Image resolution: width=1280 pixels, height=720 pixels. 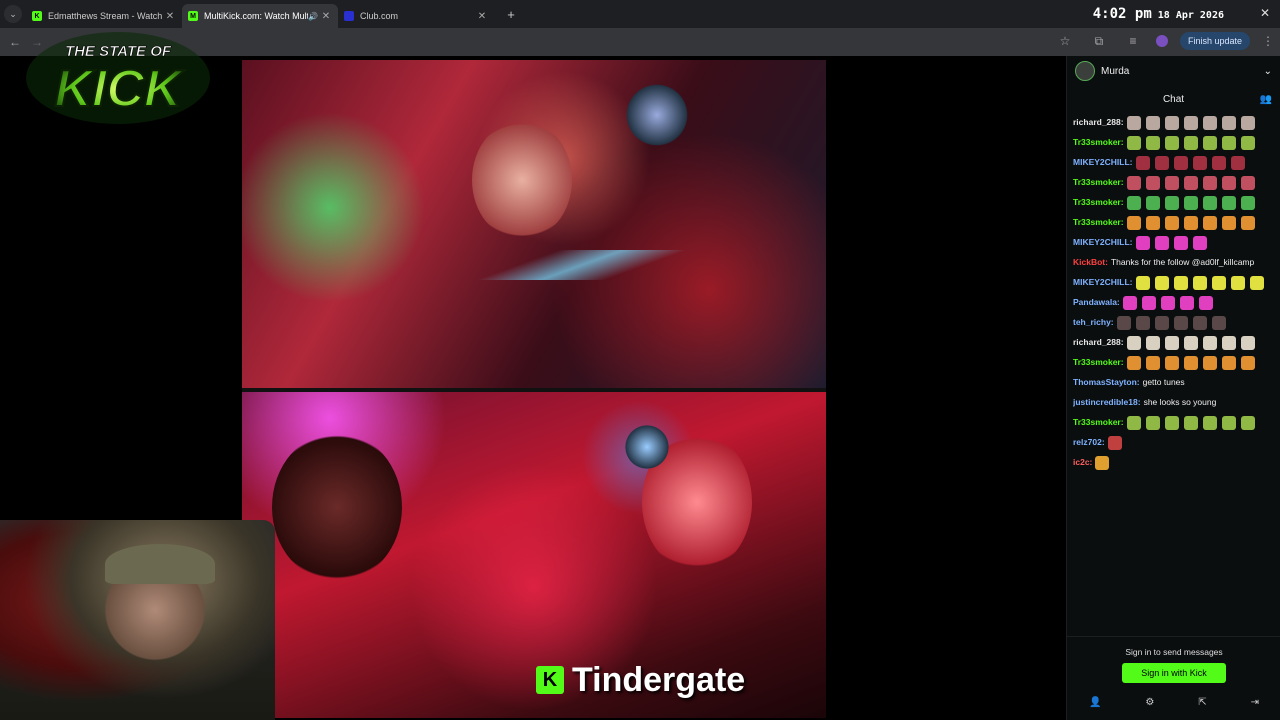 What do you see at coordinates (118, 51) in the screenshot?
I see `logo-line1: THE STATE OF` at bounding box center [118, 51].